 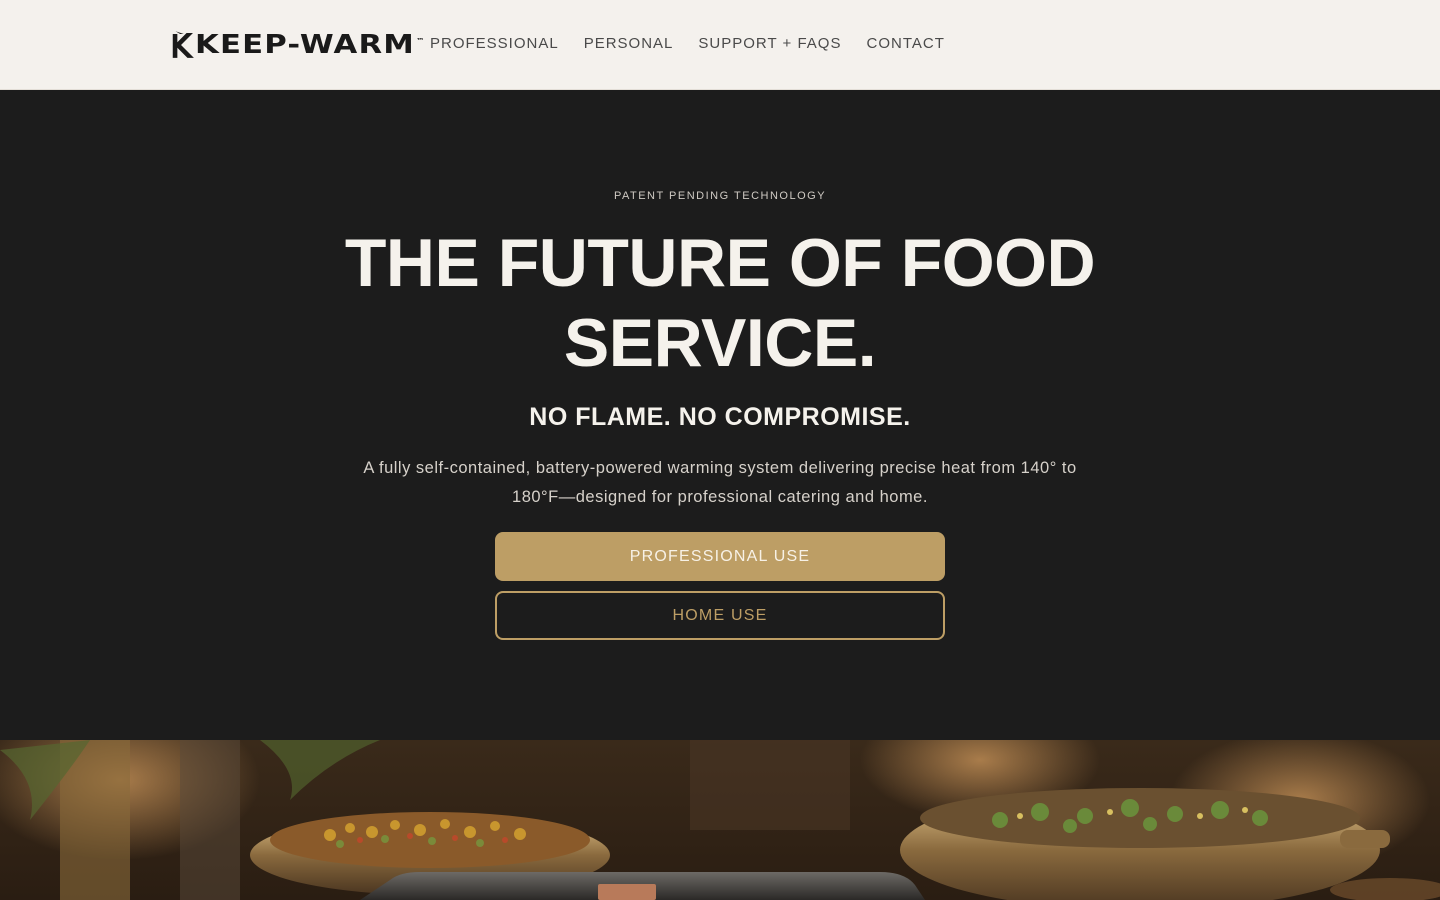 What do you see at coordinates (494, 44) in the screenshot?
I see `nav-link-professional: PROFESSIONAL` at bounding box center [494, 44].